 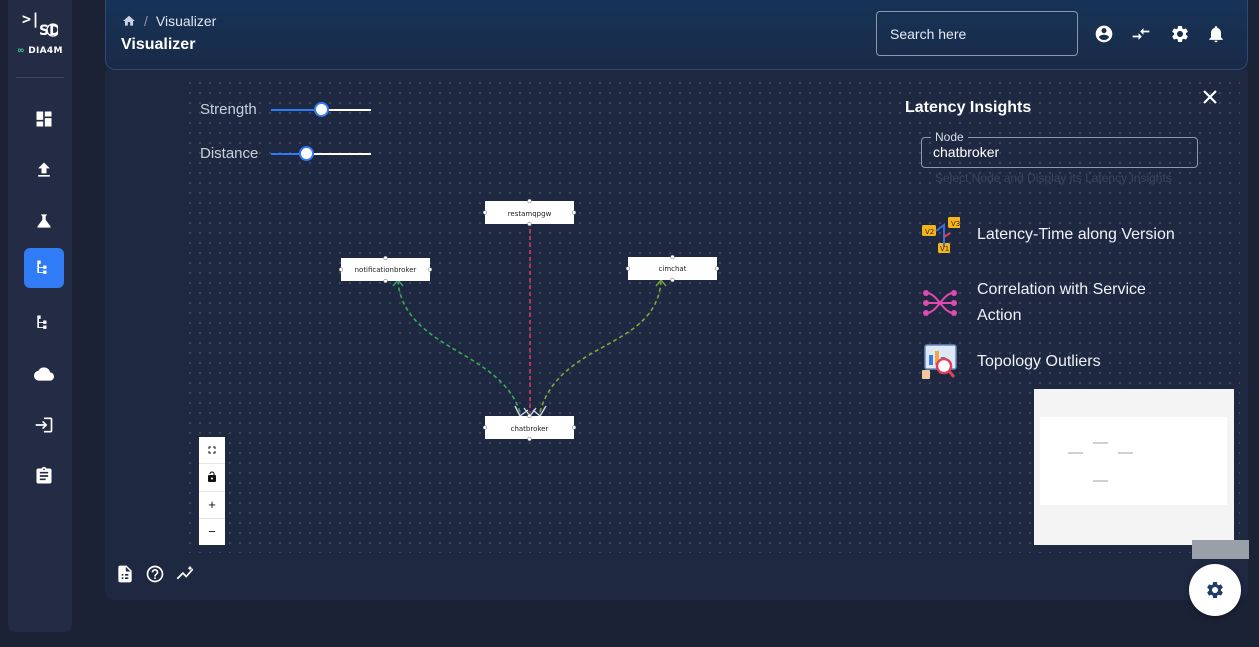 I want to click on zoom-controls: + −, so click(x=212, y=491).